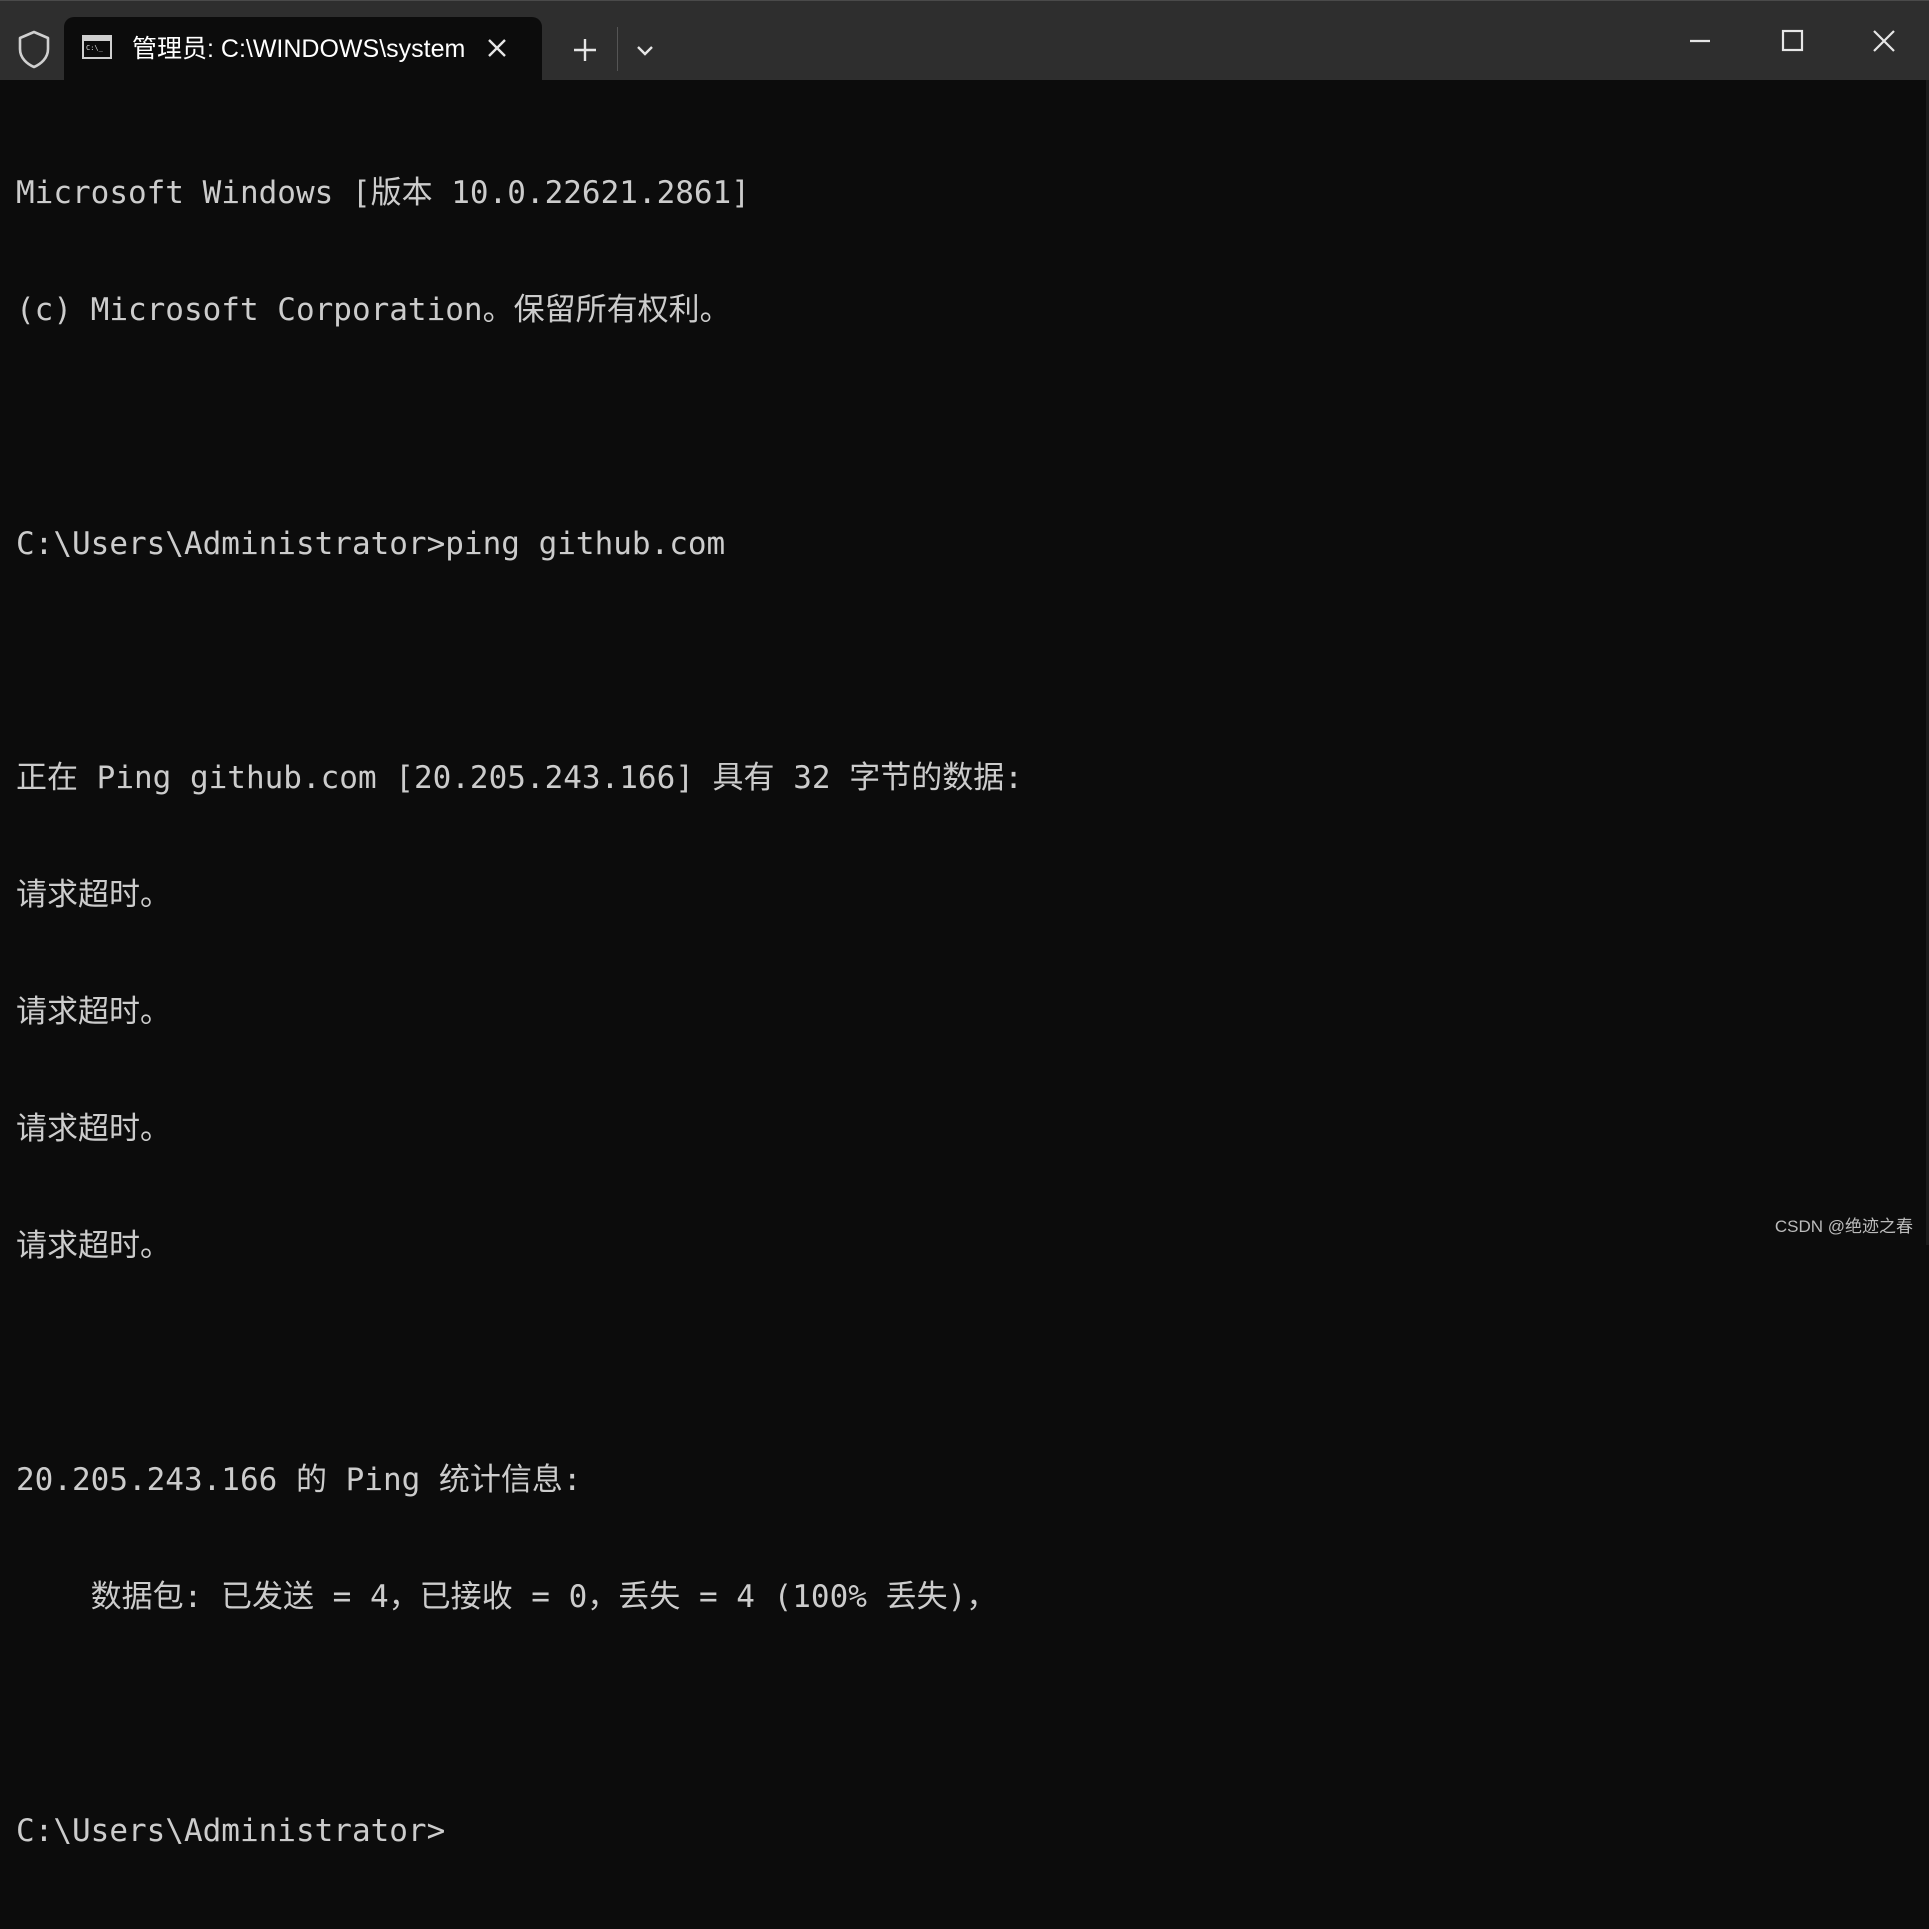 This screenshot has height=1929, width=1929. I want to click on tab-cmd: C:\_ 管理员: C:\WINDOWS\system32\cmd.exe, so click(303, 49).